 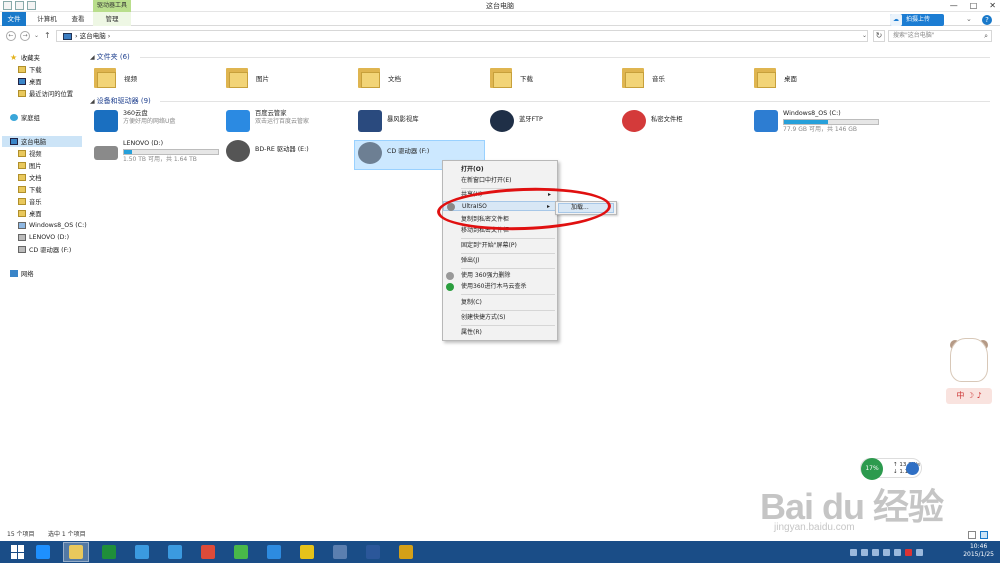 What do you see at coordinates (891, 469) in the screenshot?
I see `network-speed-widget: 17% ↑ 13.2K/s ↓ 1.1K/s` at bounding box center [891, 469].